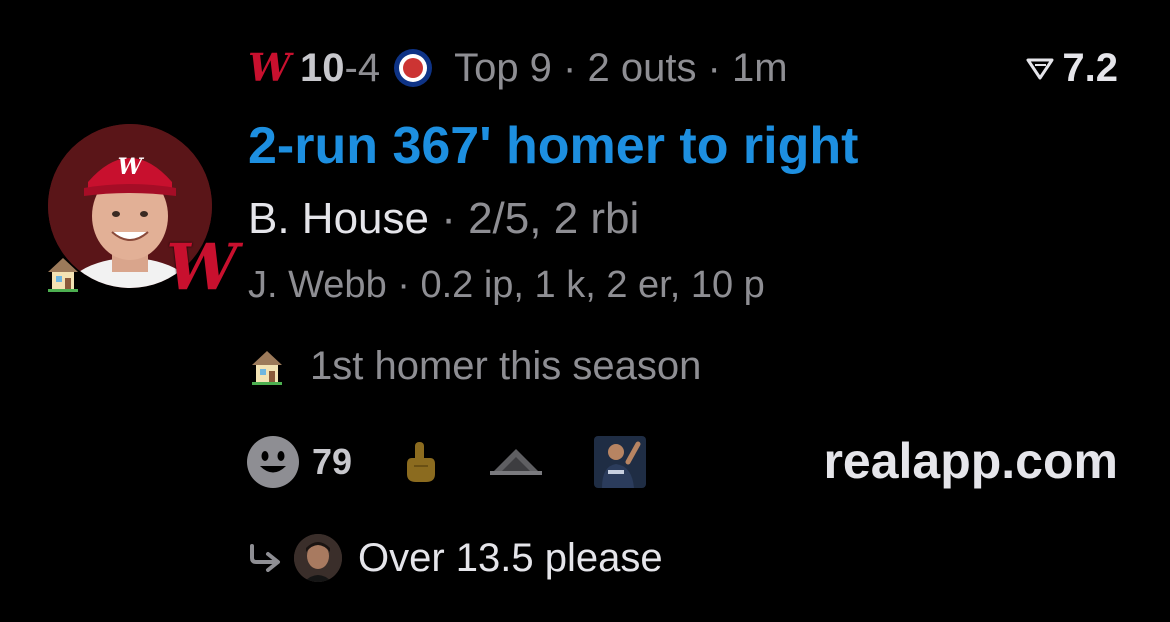 The image size is (1170, 622). I want to click on milestone: 1st homer this season, so click(474, 366).